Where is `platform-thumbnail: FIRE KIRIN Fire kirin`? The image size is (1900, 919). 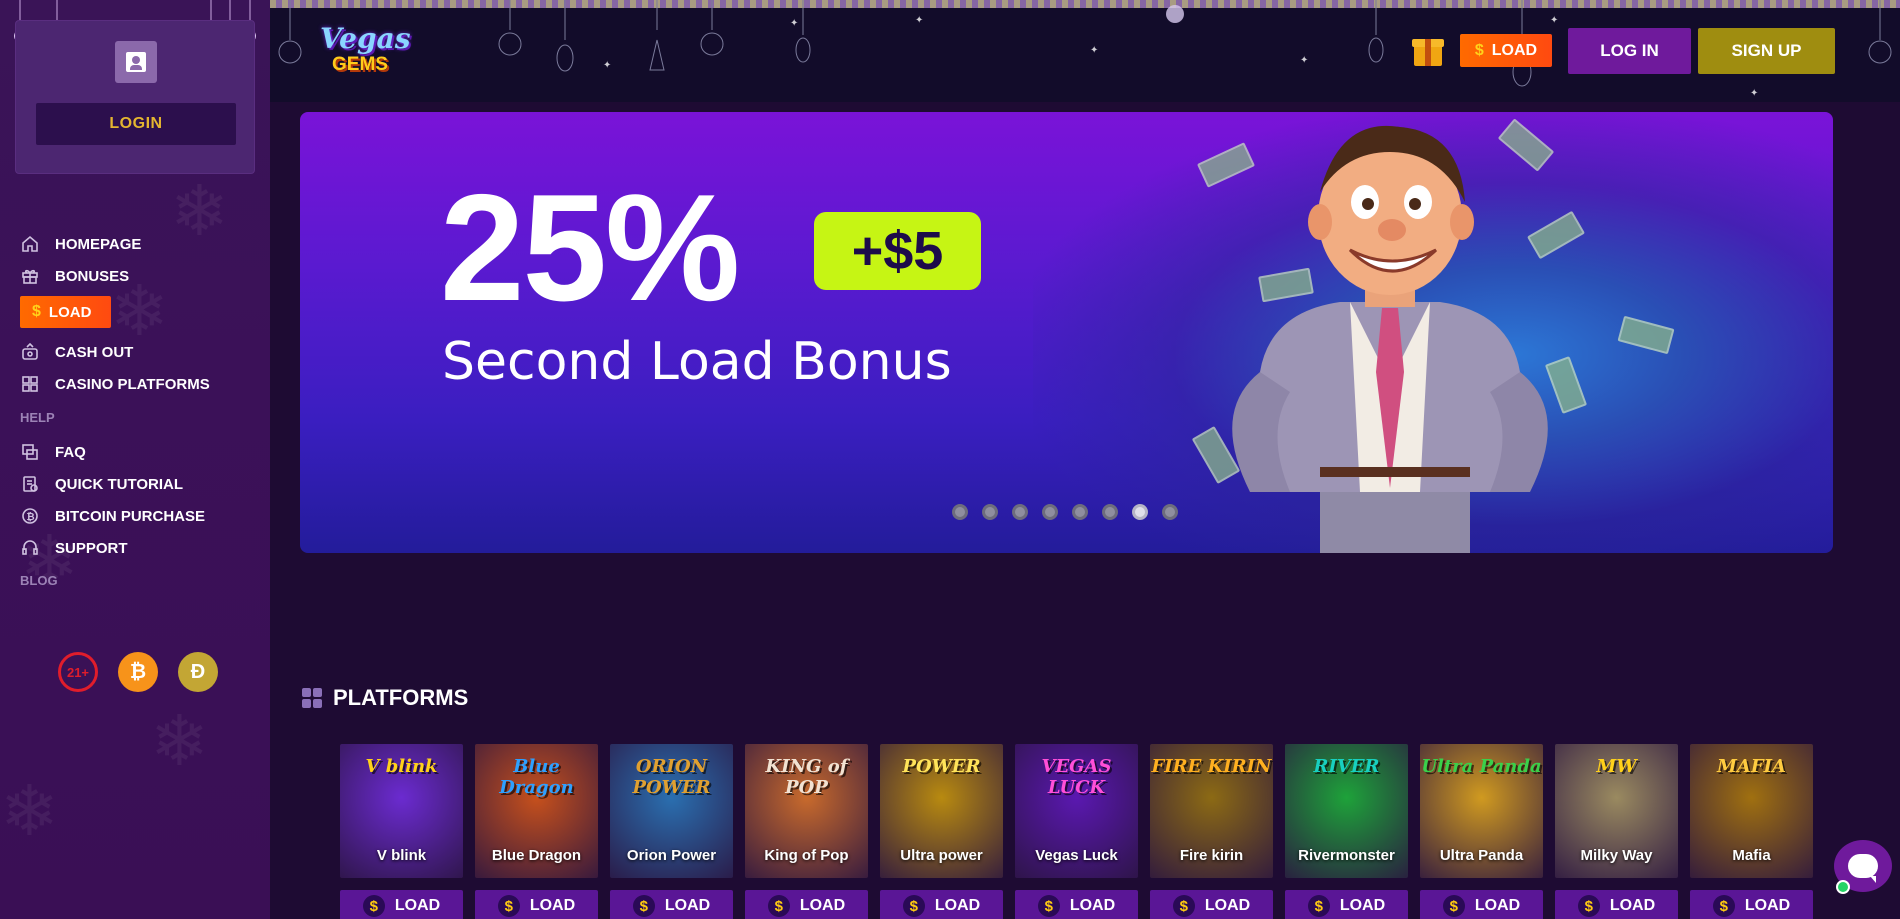
platform-thumbnail: FIRE KIRIN Fire kirin is located at coordinates (1211, 811).